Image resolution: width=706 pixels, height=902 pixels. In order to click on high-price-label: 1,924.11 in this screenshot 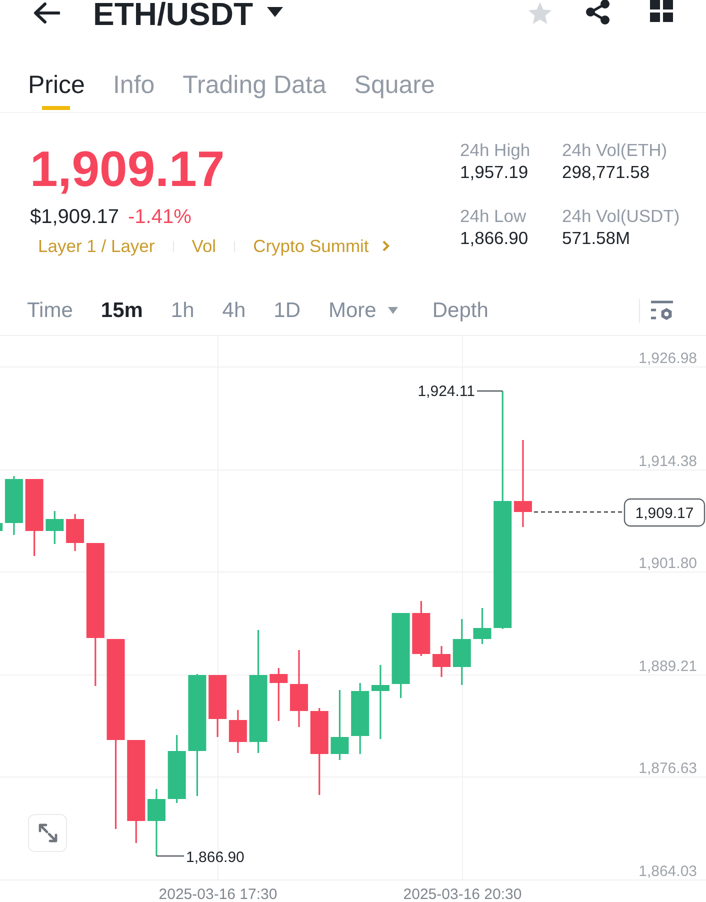, I will do `click(446, 391)`.